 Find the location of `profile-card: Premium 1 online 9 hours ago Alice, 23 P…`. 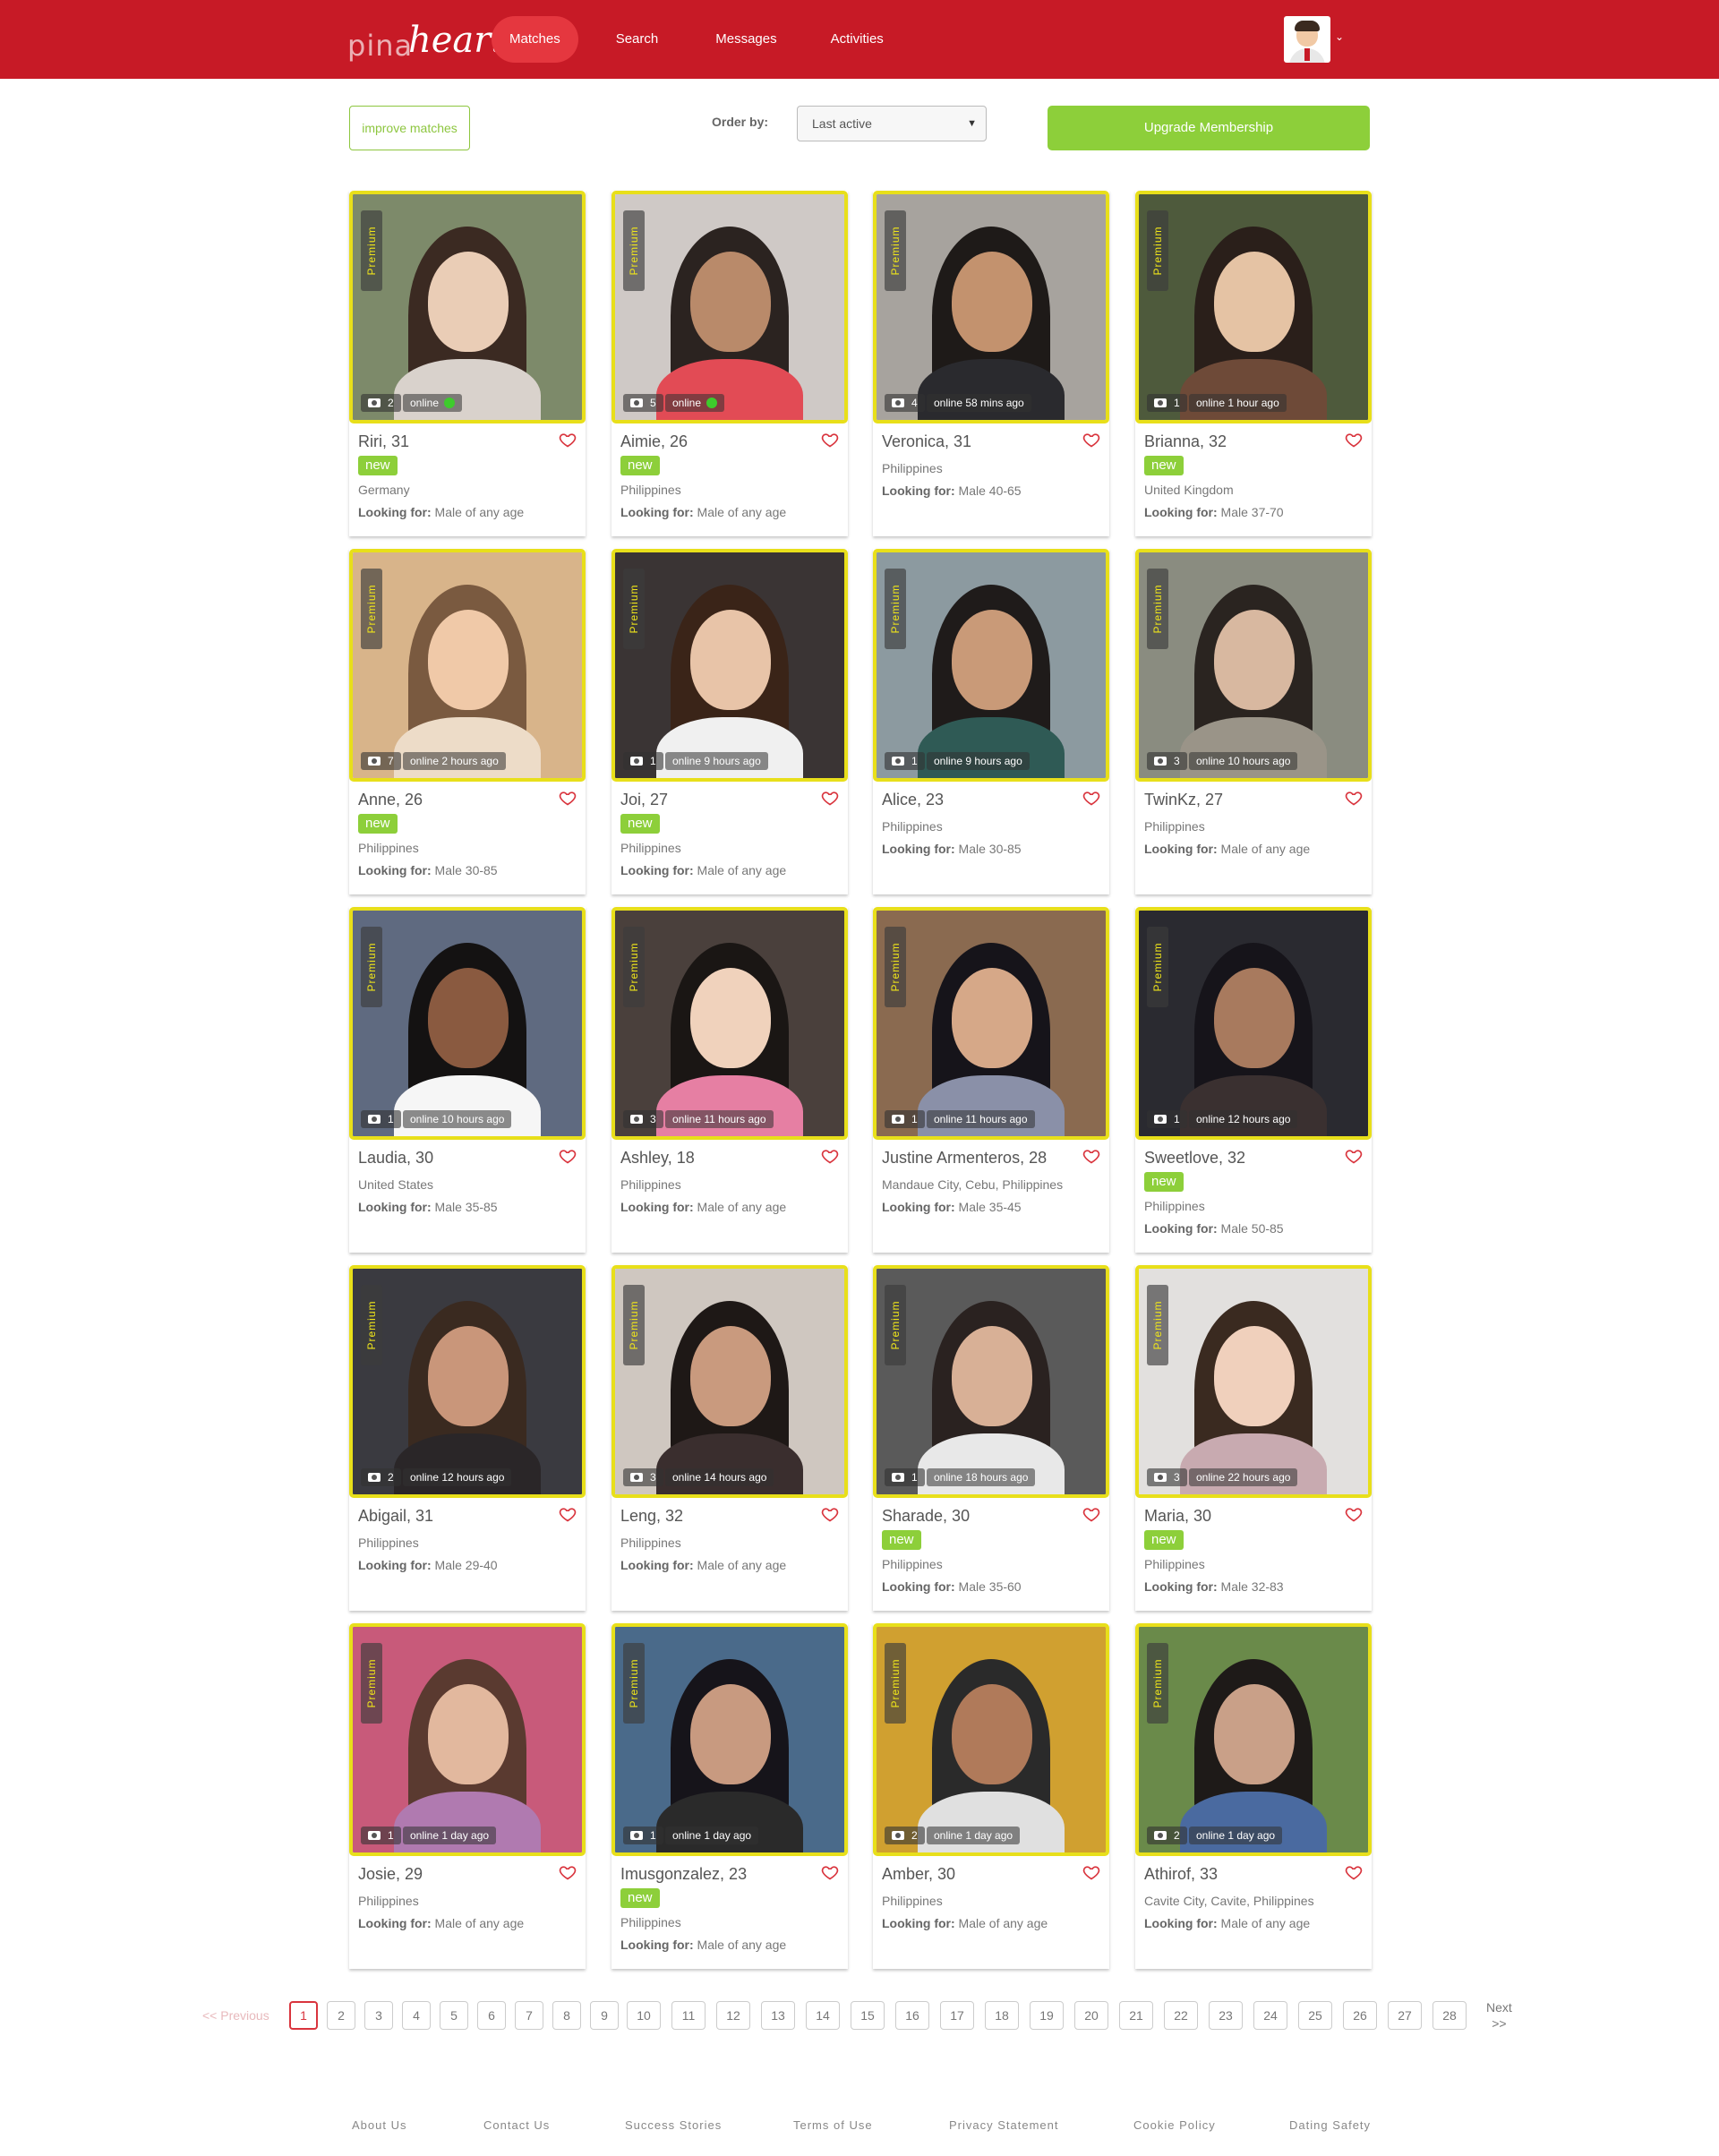

profile-card: Premium 1 online 9 hours ago Alice, 23 P… is located at coordinates (991, 721).